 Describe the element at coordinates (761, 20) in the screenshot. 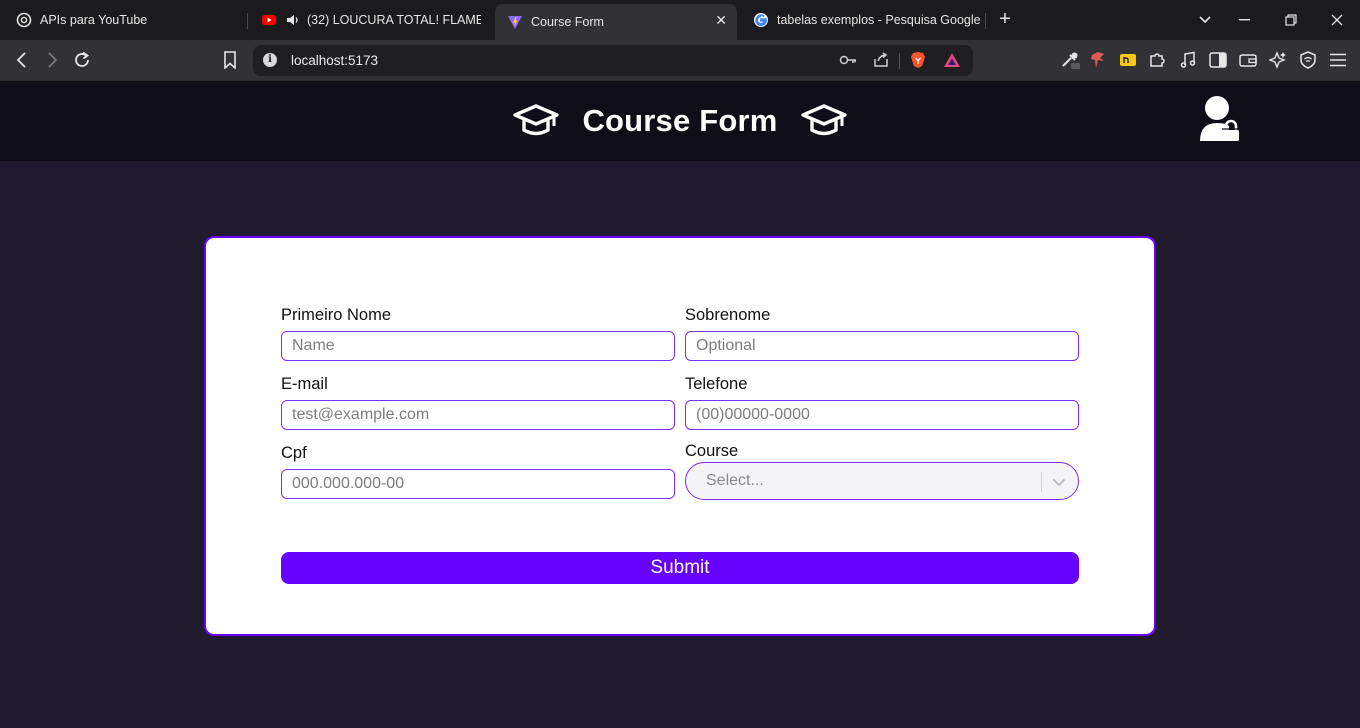

I see `google-icon` at that location.